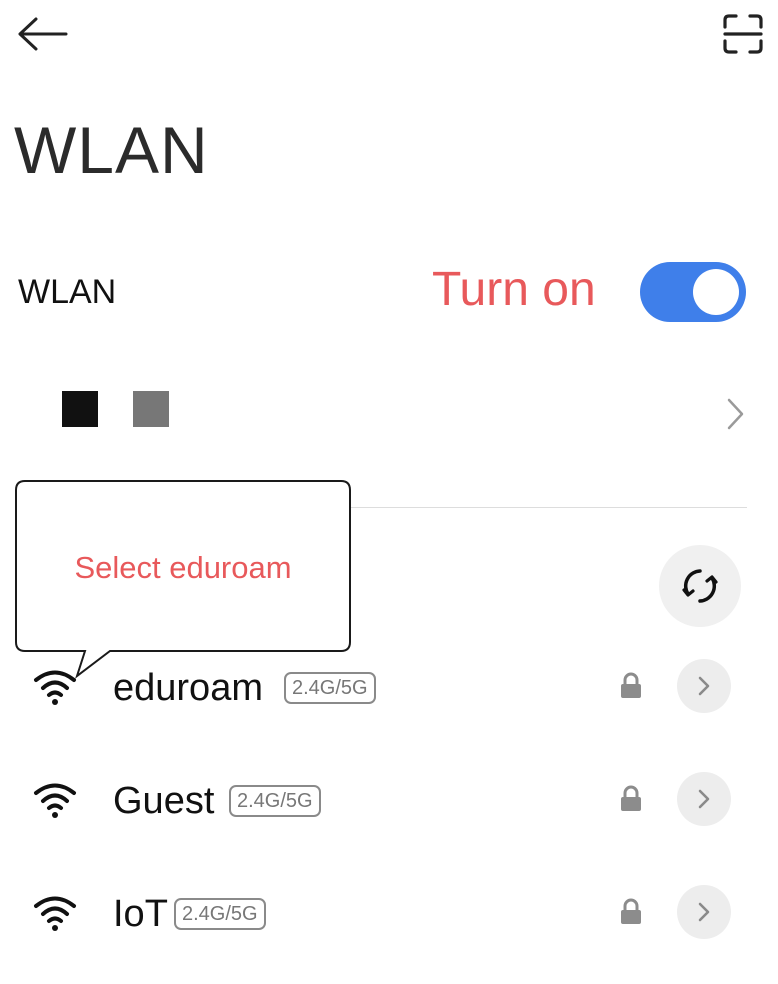 The width and height of the screenshot is (778, 984). What do you see at coordinates (111, 150) in the screenshot?
I see `page-title: WLAN` at bounding box center [111, 150].